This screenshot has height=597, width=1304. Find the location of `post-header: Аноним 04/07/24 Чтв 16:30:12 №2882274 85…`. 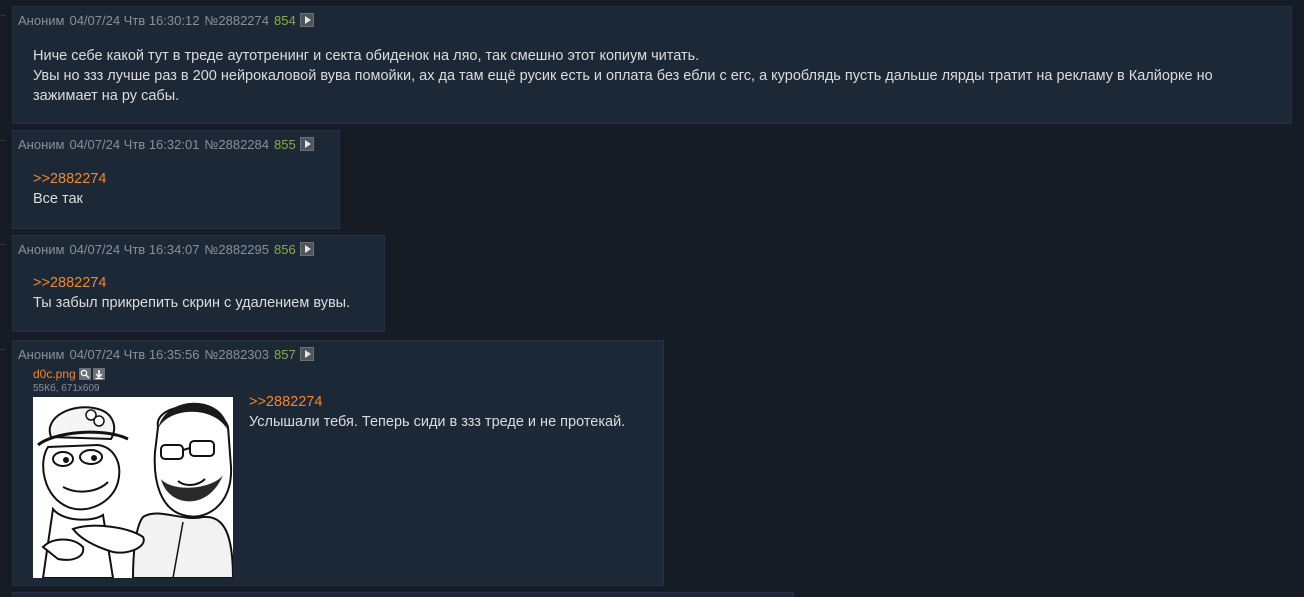

post-header: Аноним 04/07/24 Чтв 16:30:12 №2882274 85… is located at coordinates (166, 20).